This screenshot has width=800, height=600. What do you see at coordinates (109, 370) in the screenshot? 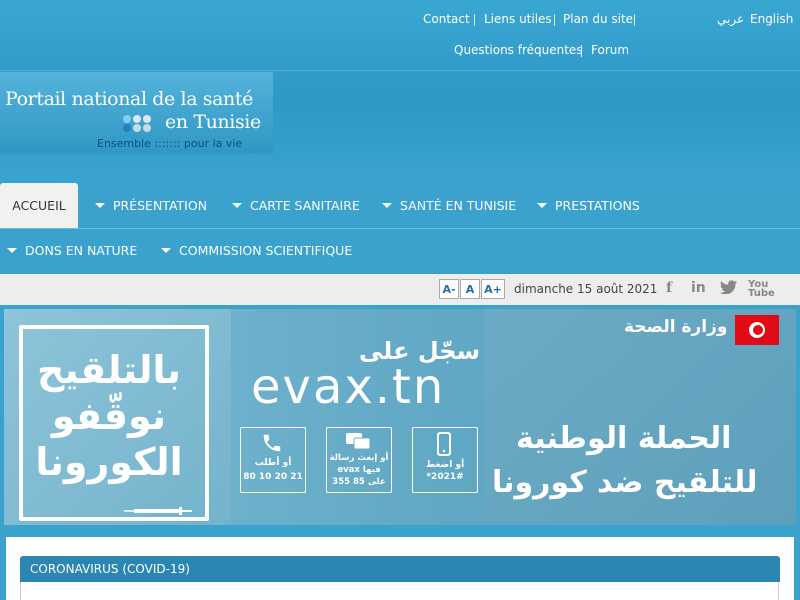
I see `slogan-line1: بالتلقيح` at bounding box center [109, 370].